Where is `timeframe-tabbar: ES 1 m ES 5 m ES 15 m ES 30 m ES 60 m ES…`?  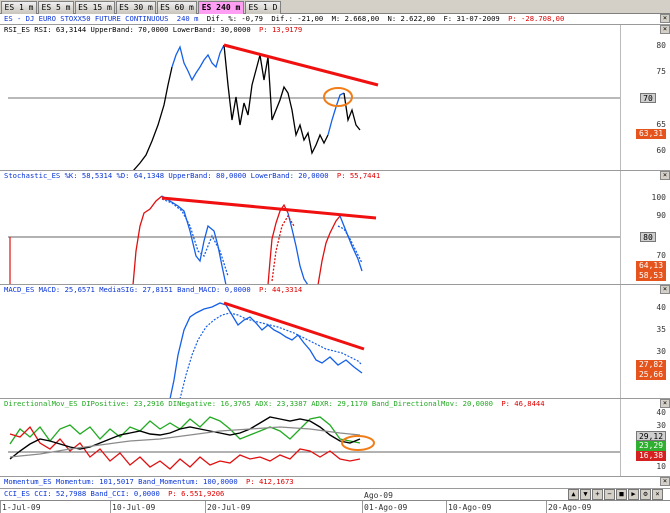 timeframe-tabbar: ES 1 m ES 5 m ES 15 m ES 30 m ES 60 m ES… is located at coordinates (335, 7).